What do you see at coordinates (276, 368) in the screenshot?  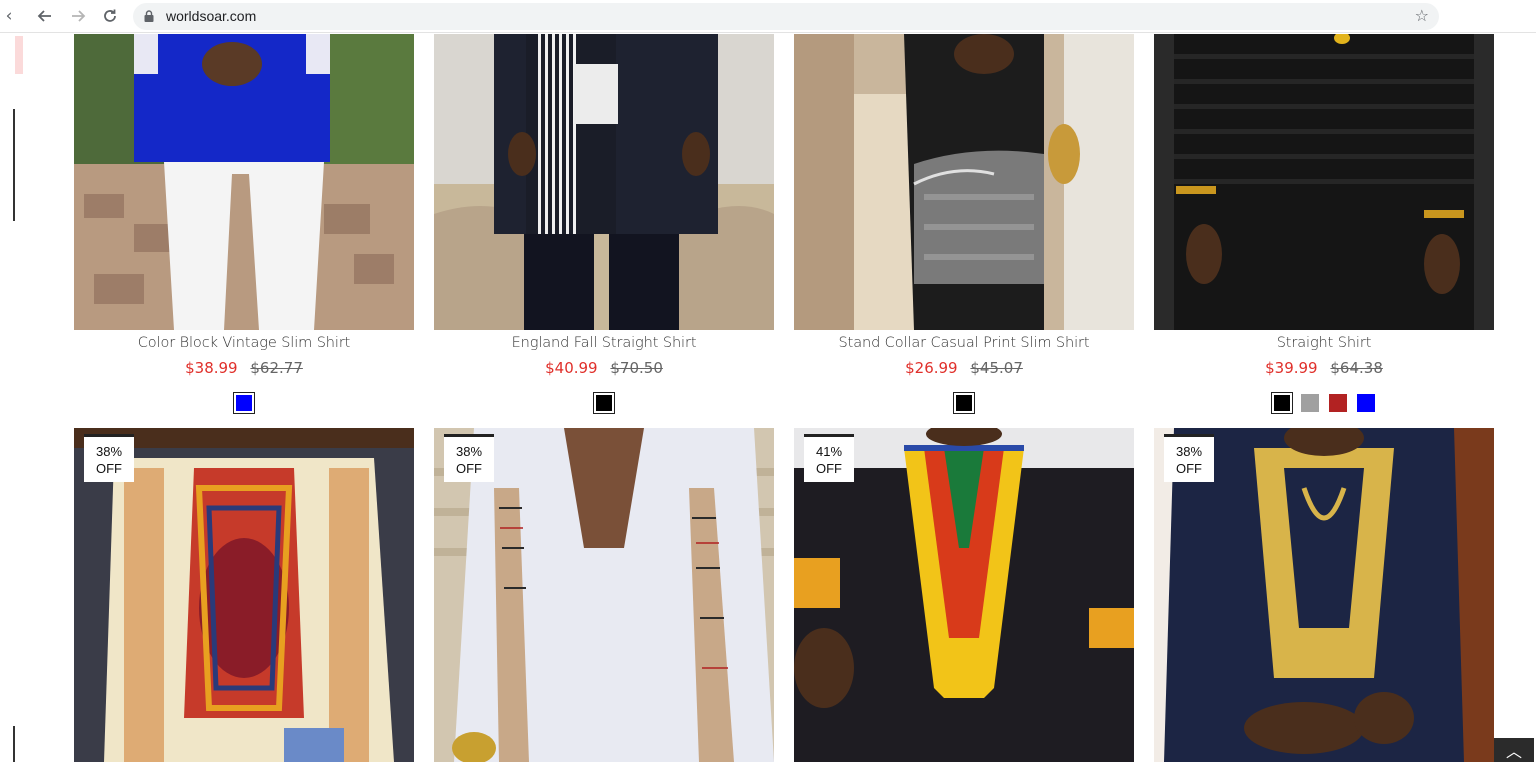 I see `original-price: $62.77` at bounding box center [276, 368].